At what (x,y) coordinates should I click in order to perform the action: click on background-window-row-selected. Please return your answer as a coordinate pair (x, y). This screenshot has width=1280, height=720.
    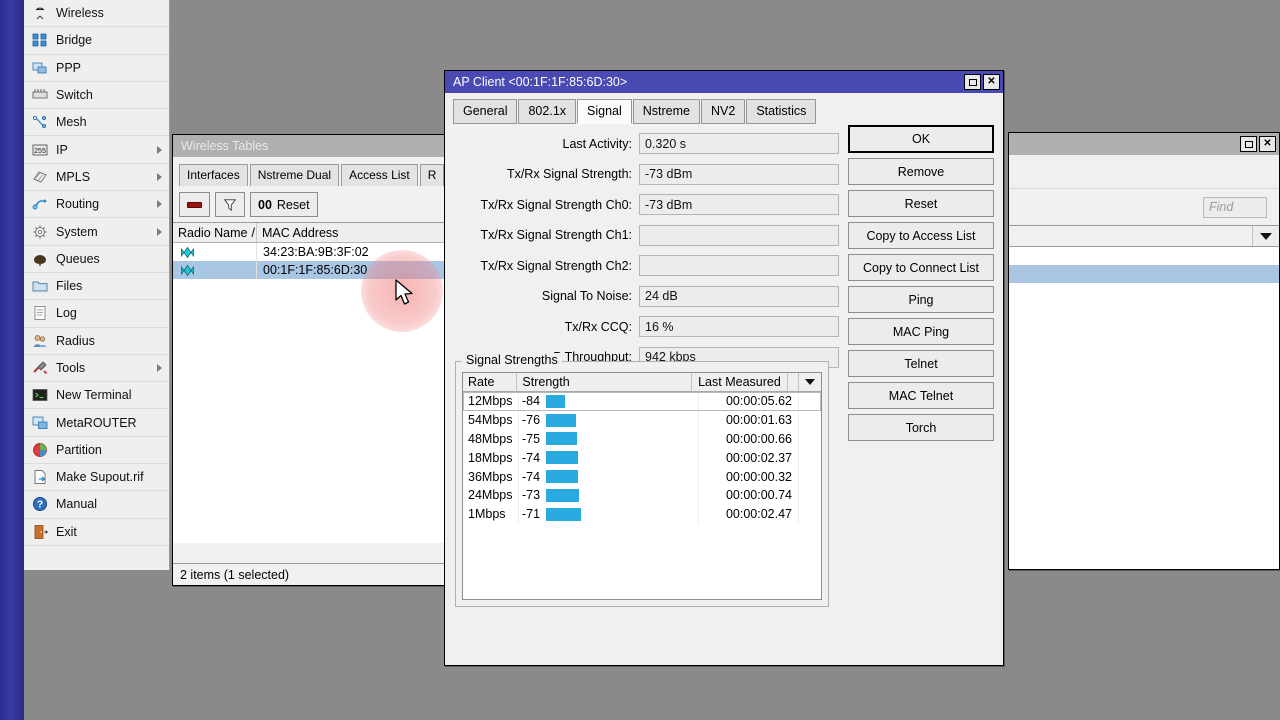
    Looking at the image, I should click on (1144, 274).